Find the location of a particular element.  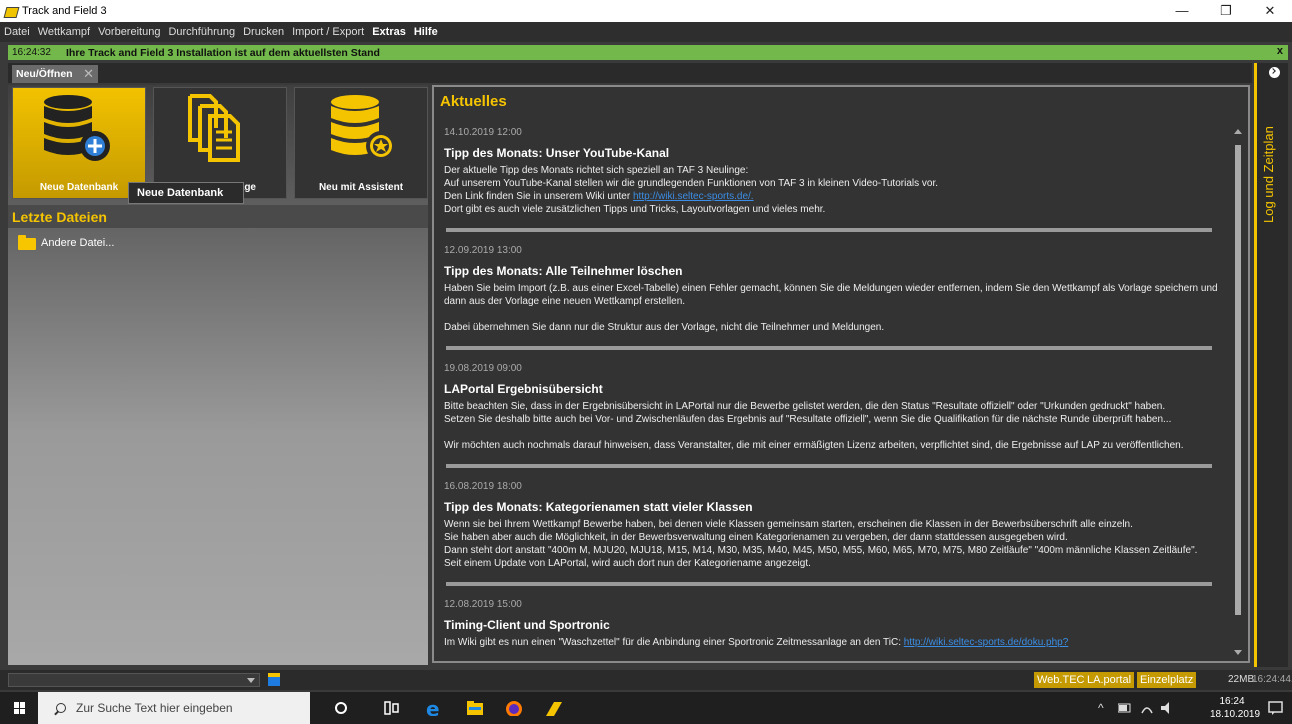

menu-item-drucken: Drucken is located at coordinates (263, 32).